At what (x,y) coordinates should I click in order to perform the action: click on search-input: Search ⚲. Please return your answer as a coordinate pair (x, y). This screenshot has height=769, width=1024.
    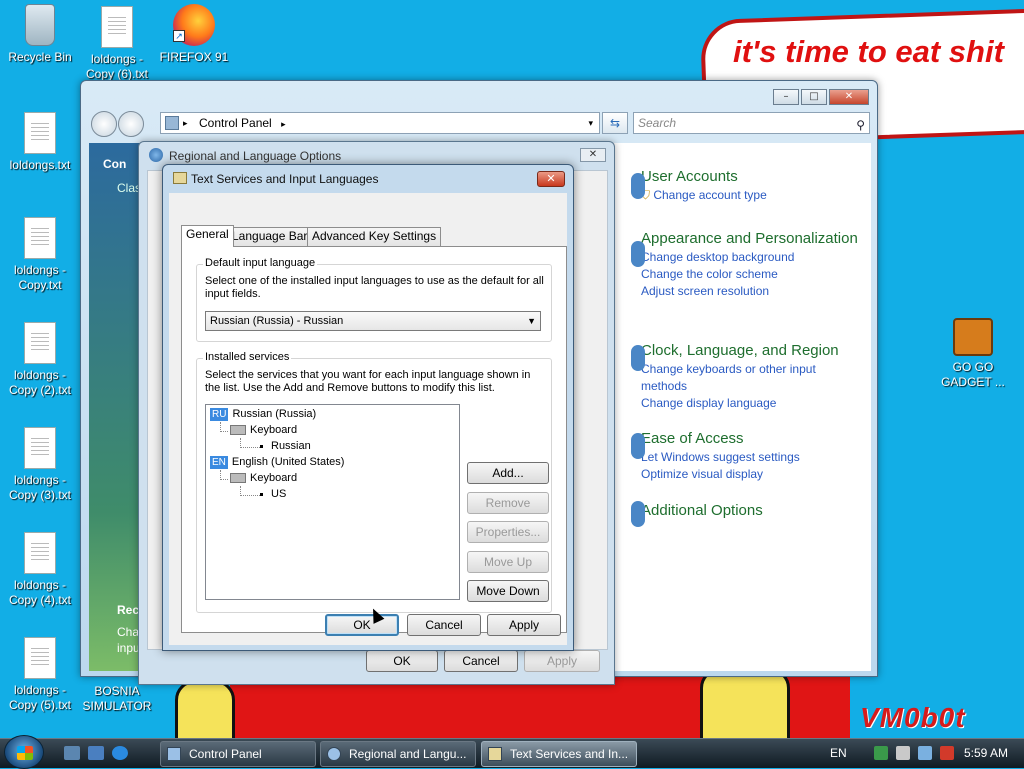
    Looking at the image, I should click on (751, 123).